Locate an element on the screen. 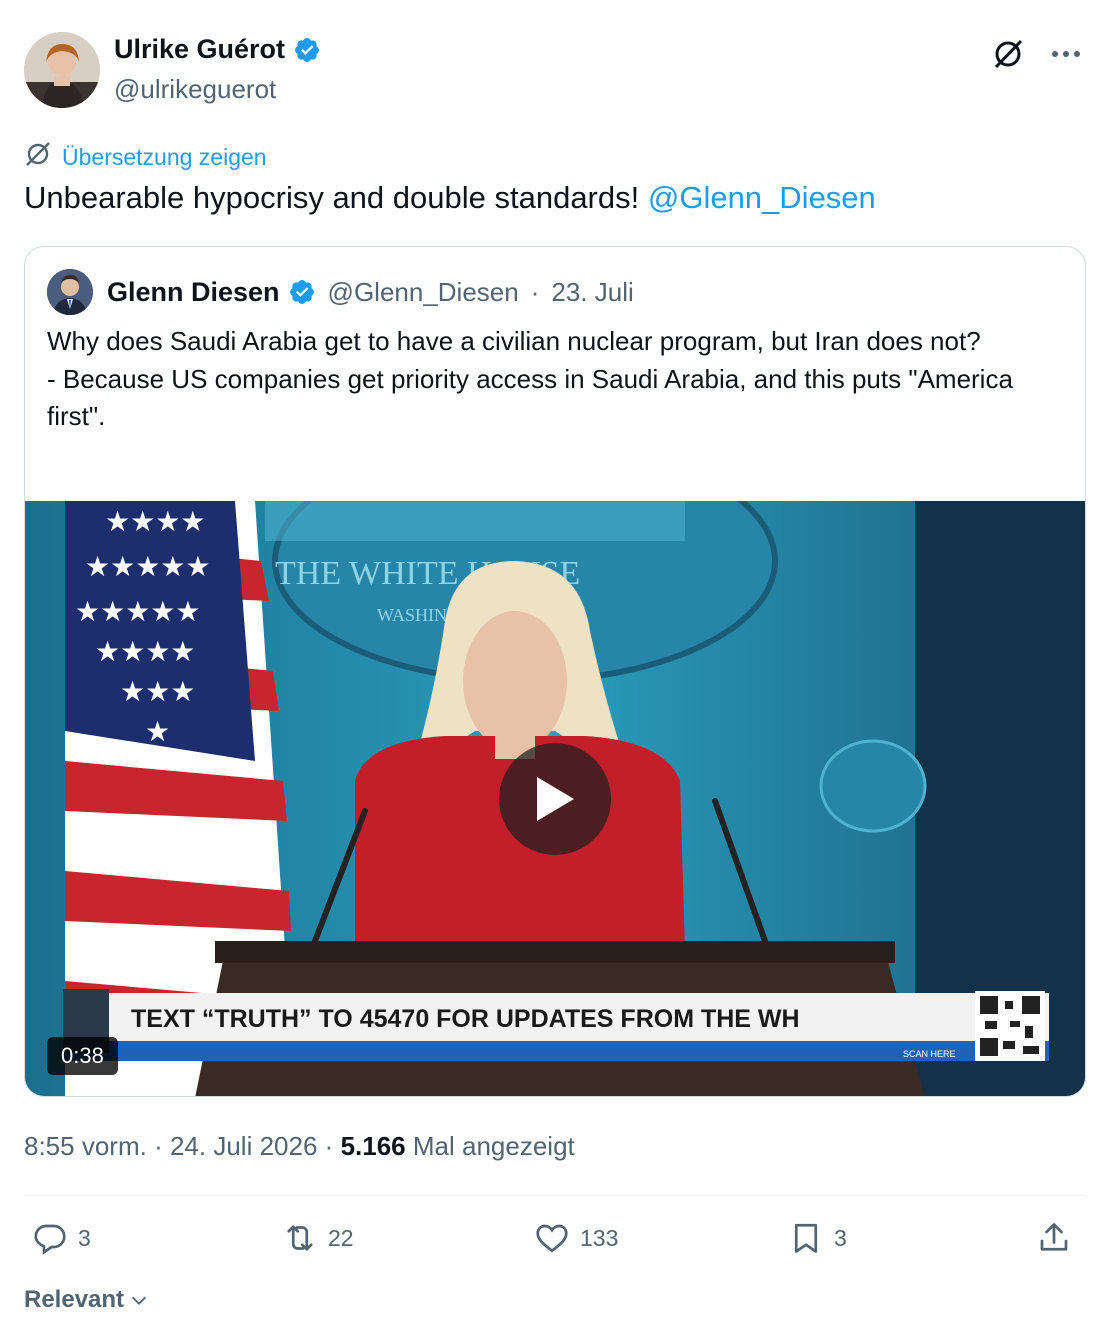  quoted-author-name: Glenn Diesen is located at coordinates (193, 292).